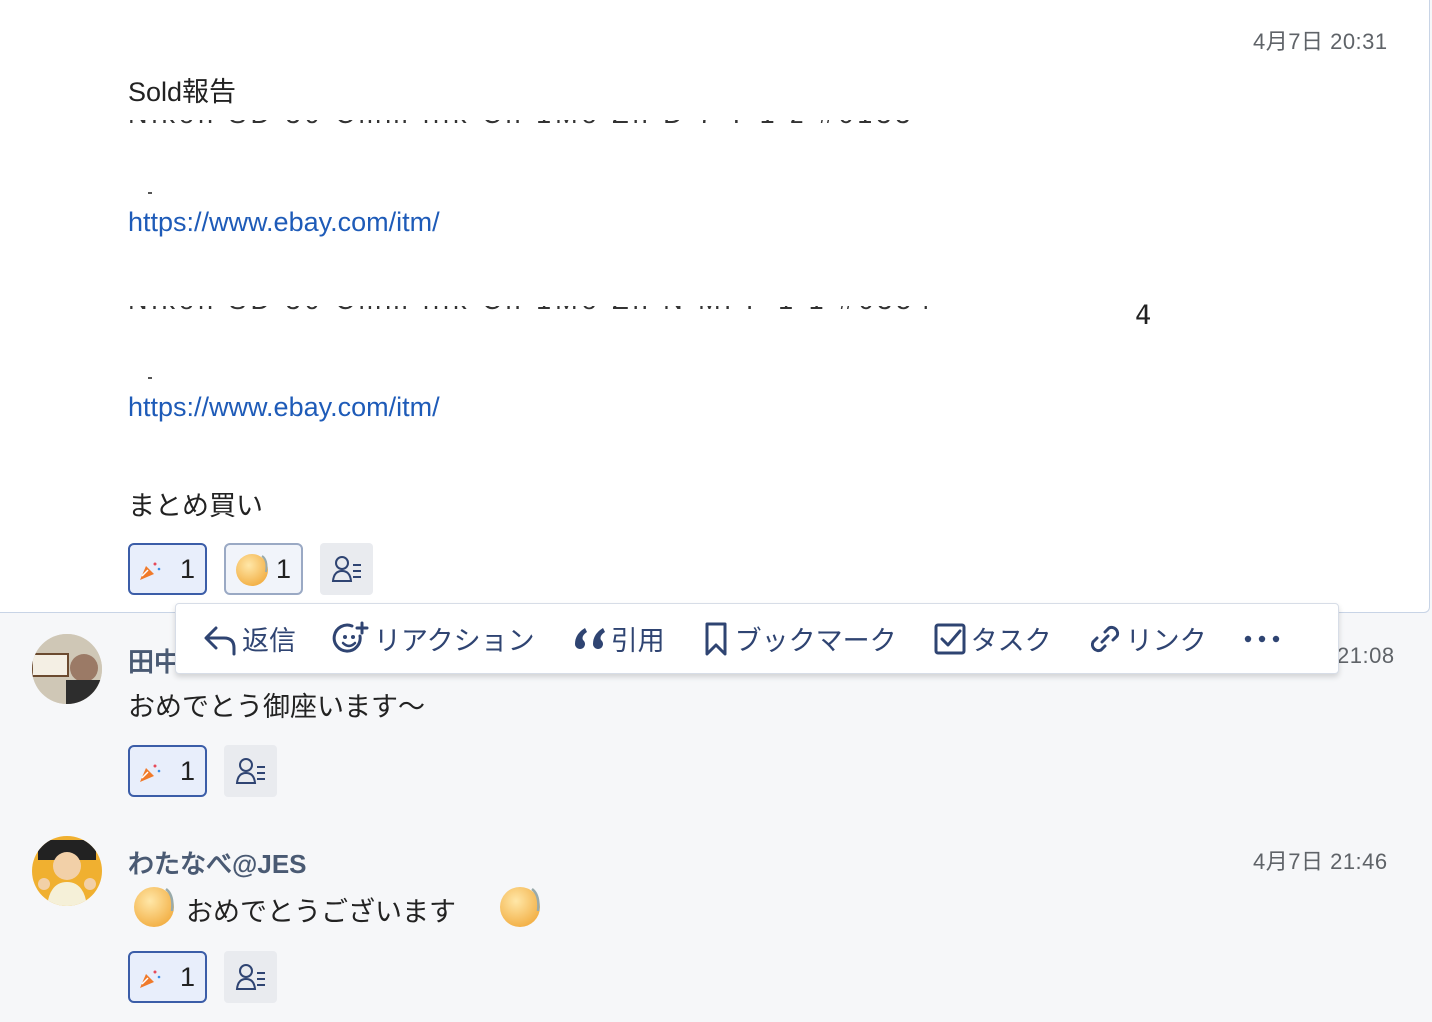  Describe the element at coordinates (195, 506) in the screenshot. I see `message-footer-text: まとめ買い` at that location.